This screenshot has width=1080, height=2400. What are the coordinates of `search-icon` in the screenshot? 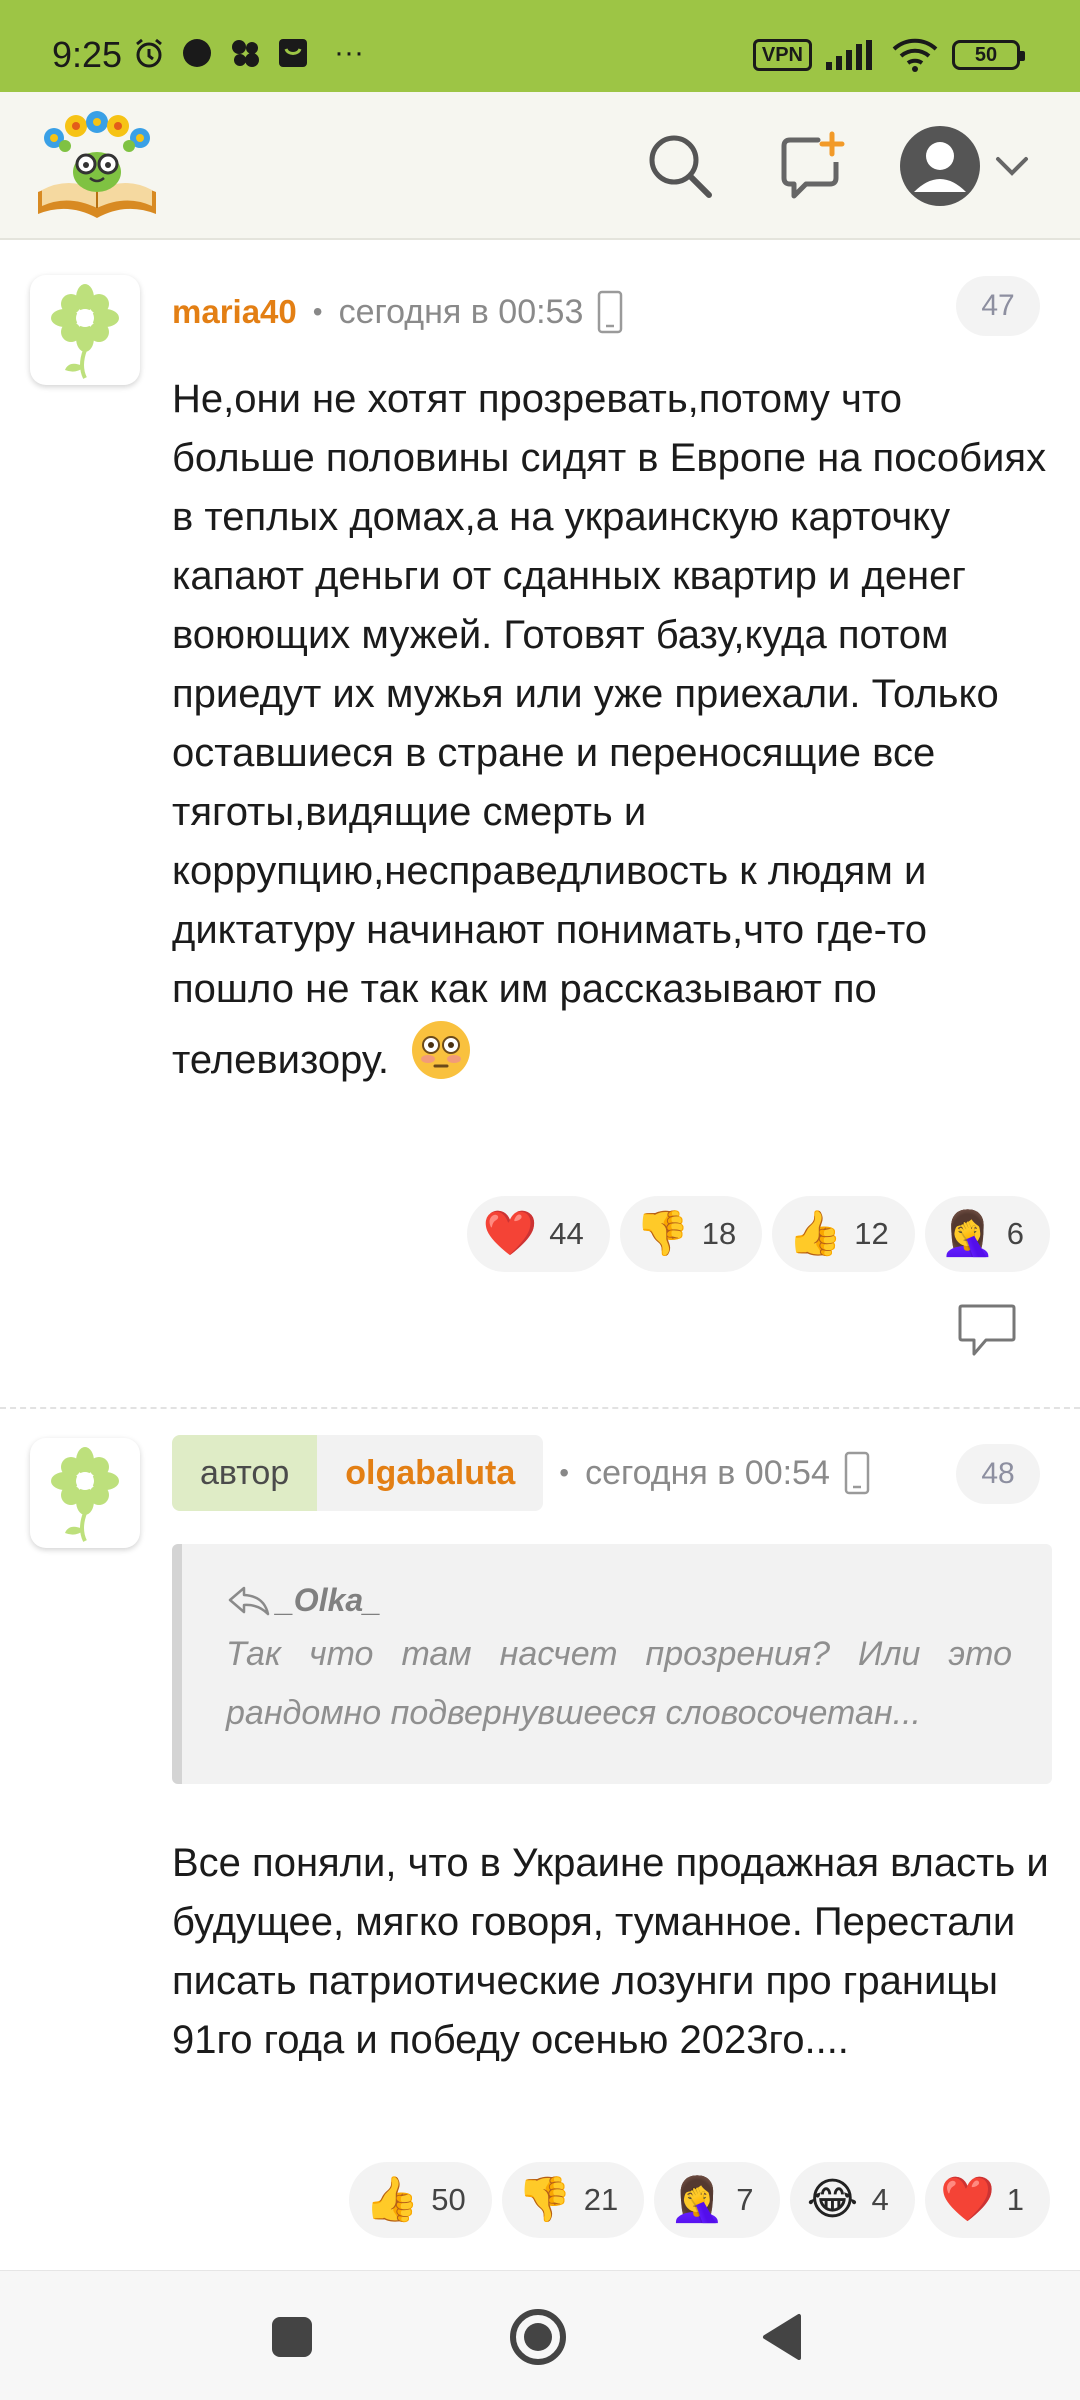 It's located at (680, 166).